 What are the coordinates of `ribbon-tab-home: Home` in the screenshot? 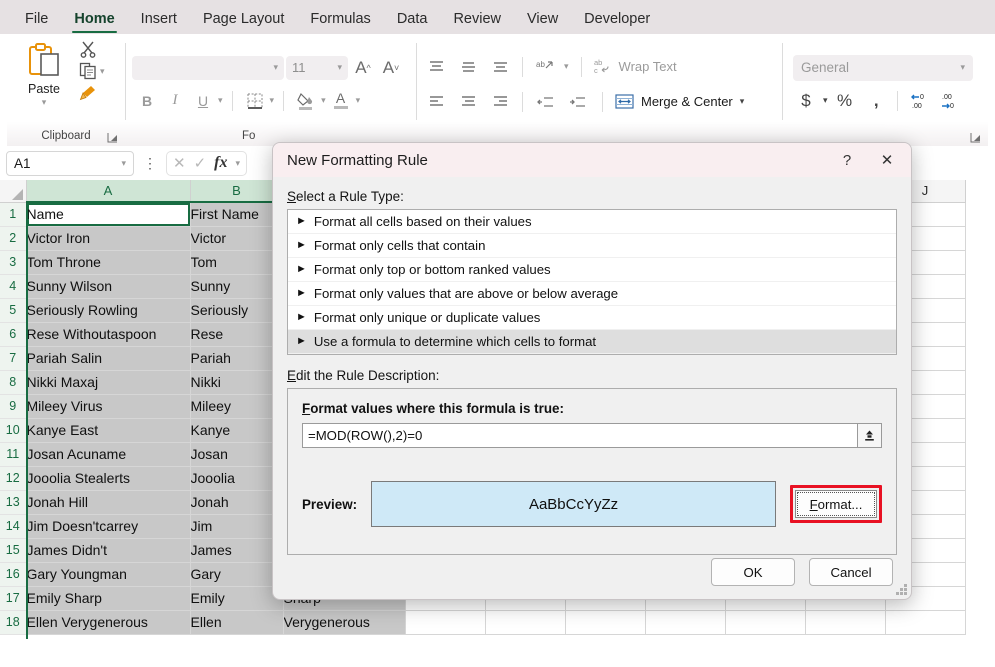 It's located at (94, 20).